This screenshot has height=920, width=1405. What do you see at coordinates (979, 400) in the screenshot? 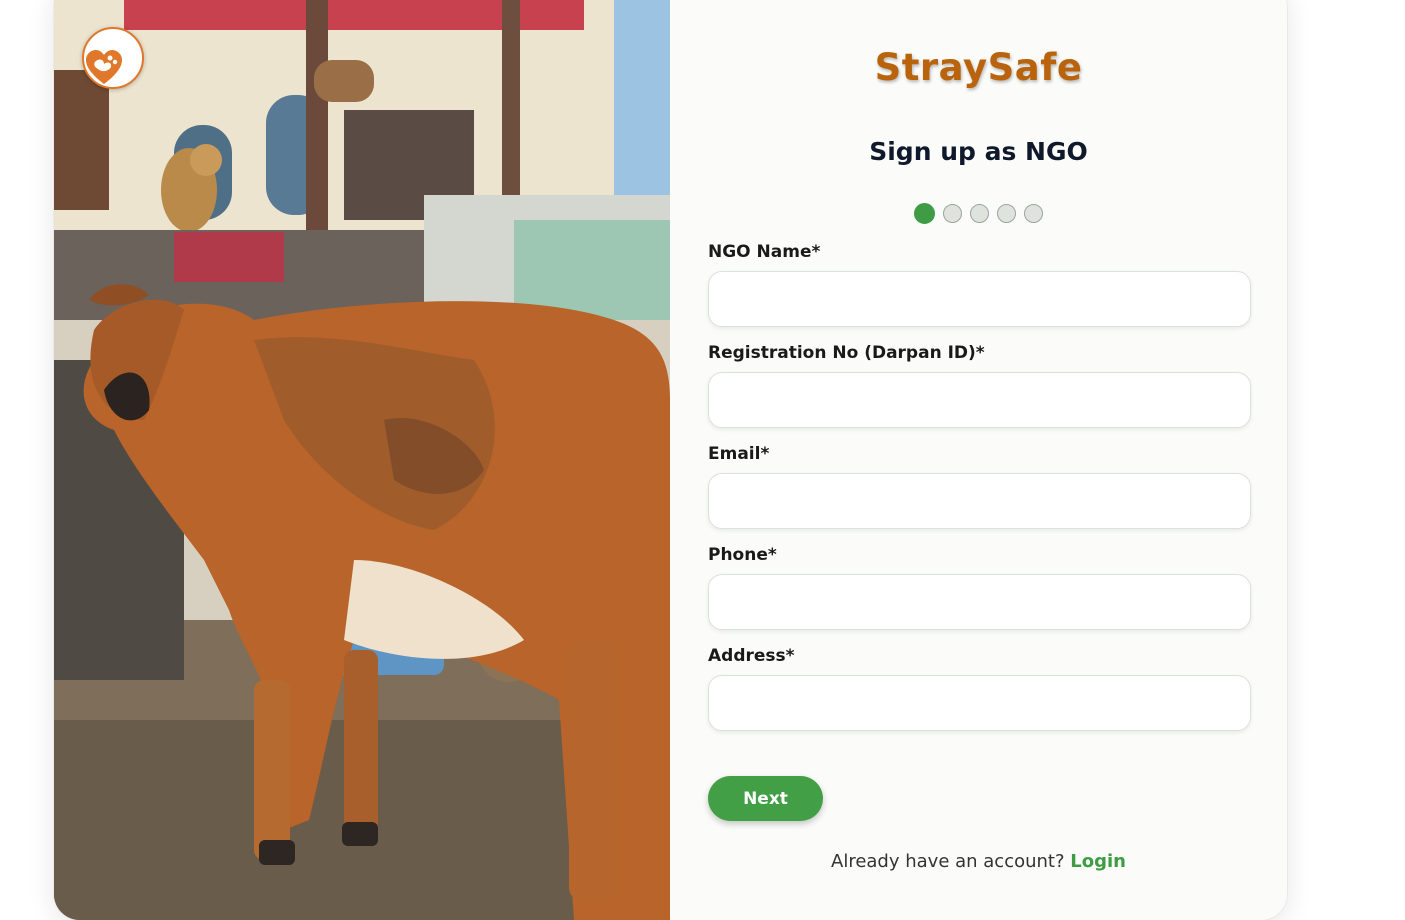
I see `registration-no-input` at bounding box center [979, 400].